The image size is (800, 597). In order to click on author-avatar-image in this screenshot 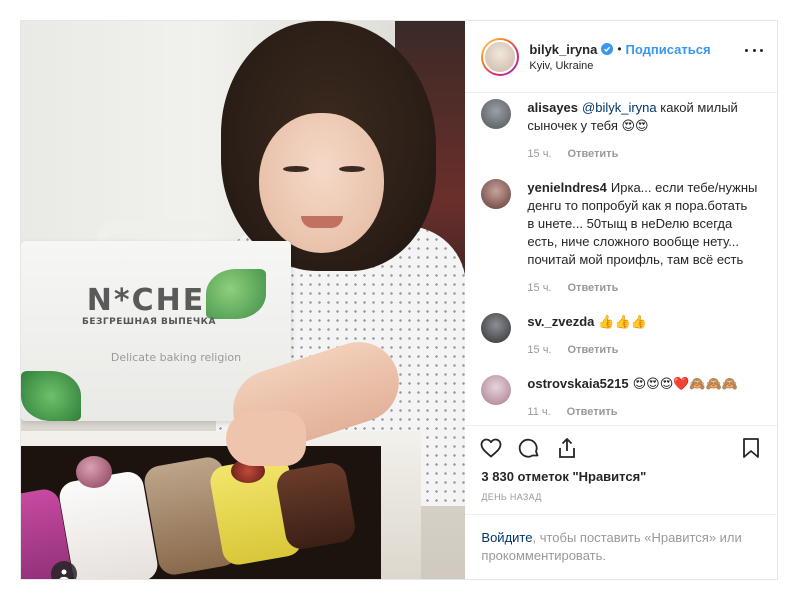, I will do `click(500, 56)`.